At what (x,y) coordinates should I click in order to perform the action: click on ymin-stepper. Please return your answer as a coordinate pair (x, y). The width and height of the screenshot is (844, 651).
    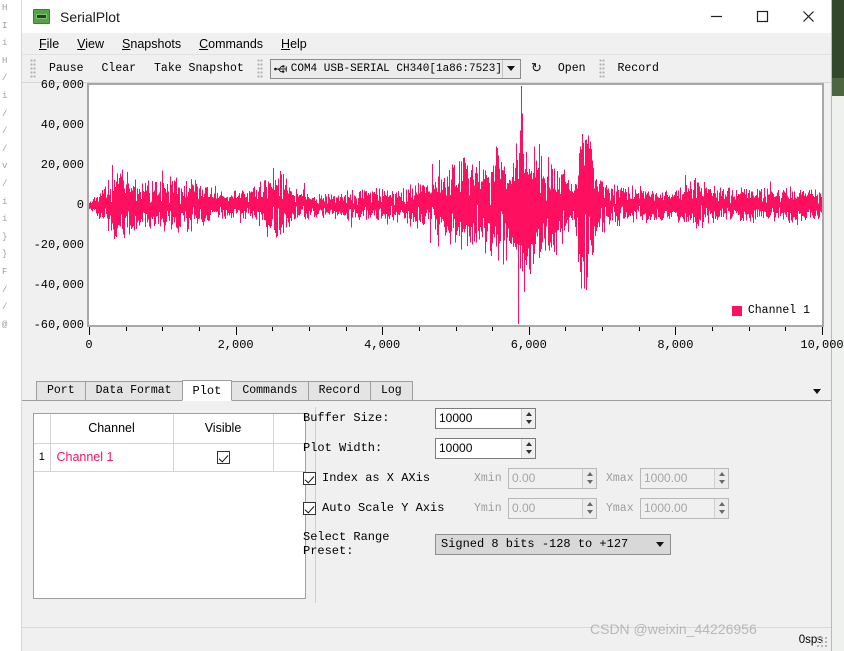
    Looking at the image, I should click on (552, 508).